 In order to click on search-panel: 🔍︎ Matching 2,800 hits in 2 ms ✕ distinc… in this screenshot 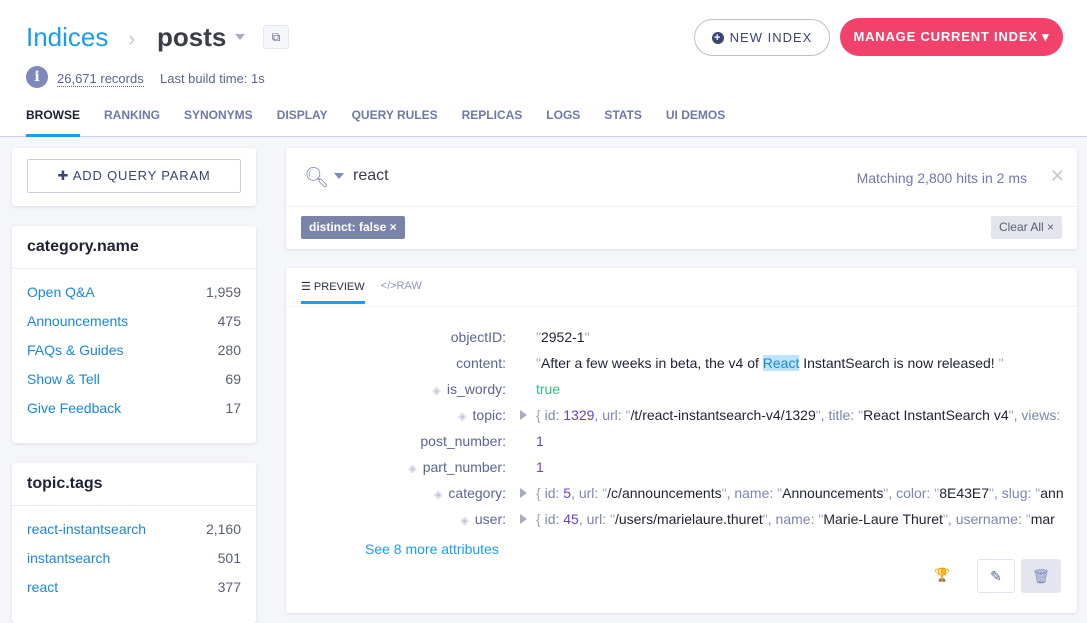, I will do `click(681, 198)`.